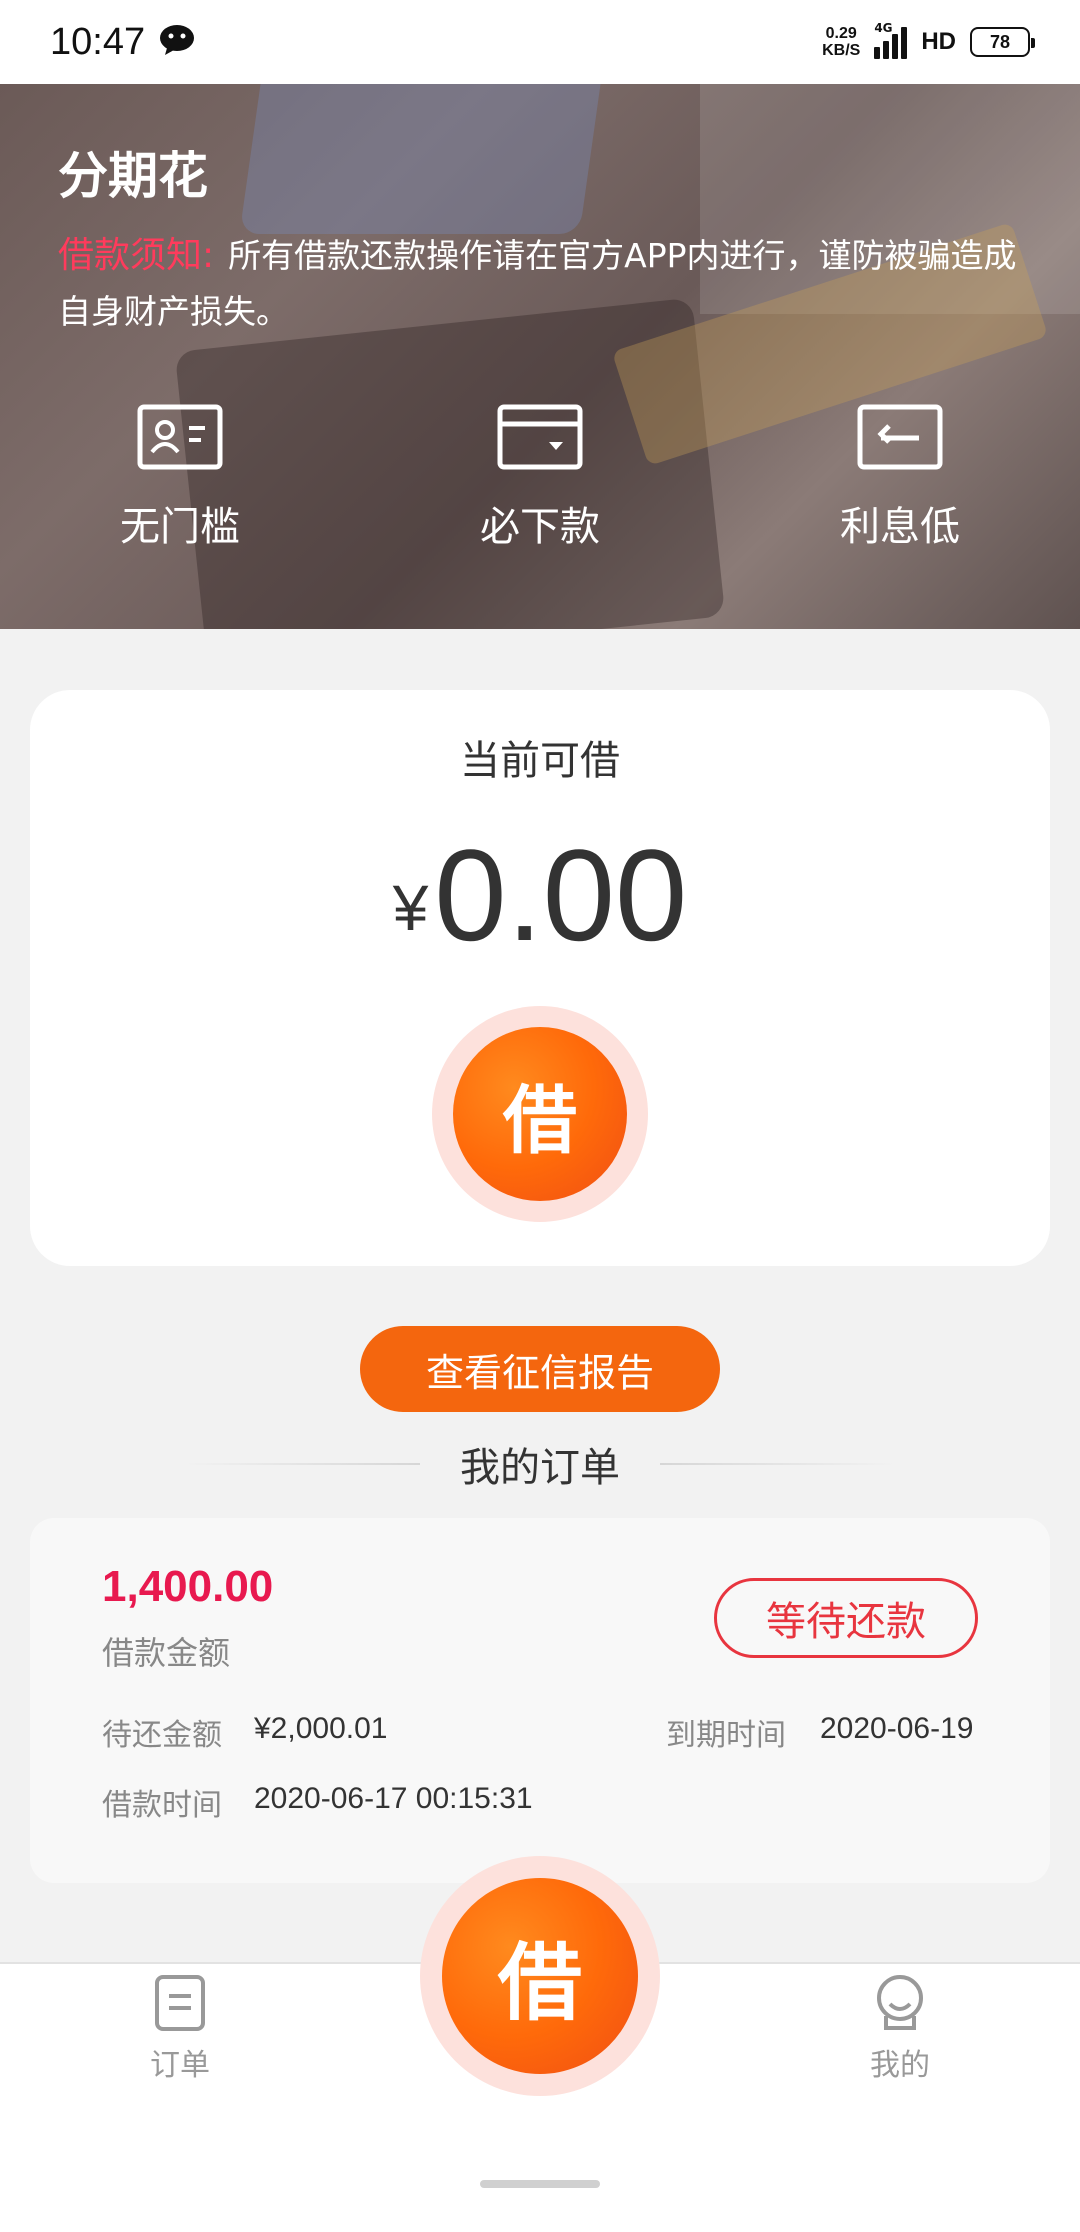  I want to click on order-amount-label: 借款金额, so click(166, 1653).